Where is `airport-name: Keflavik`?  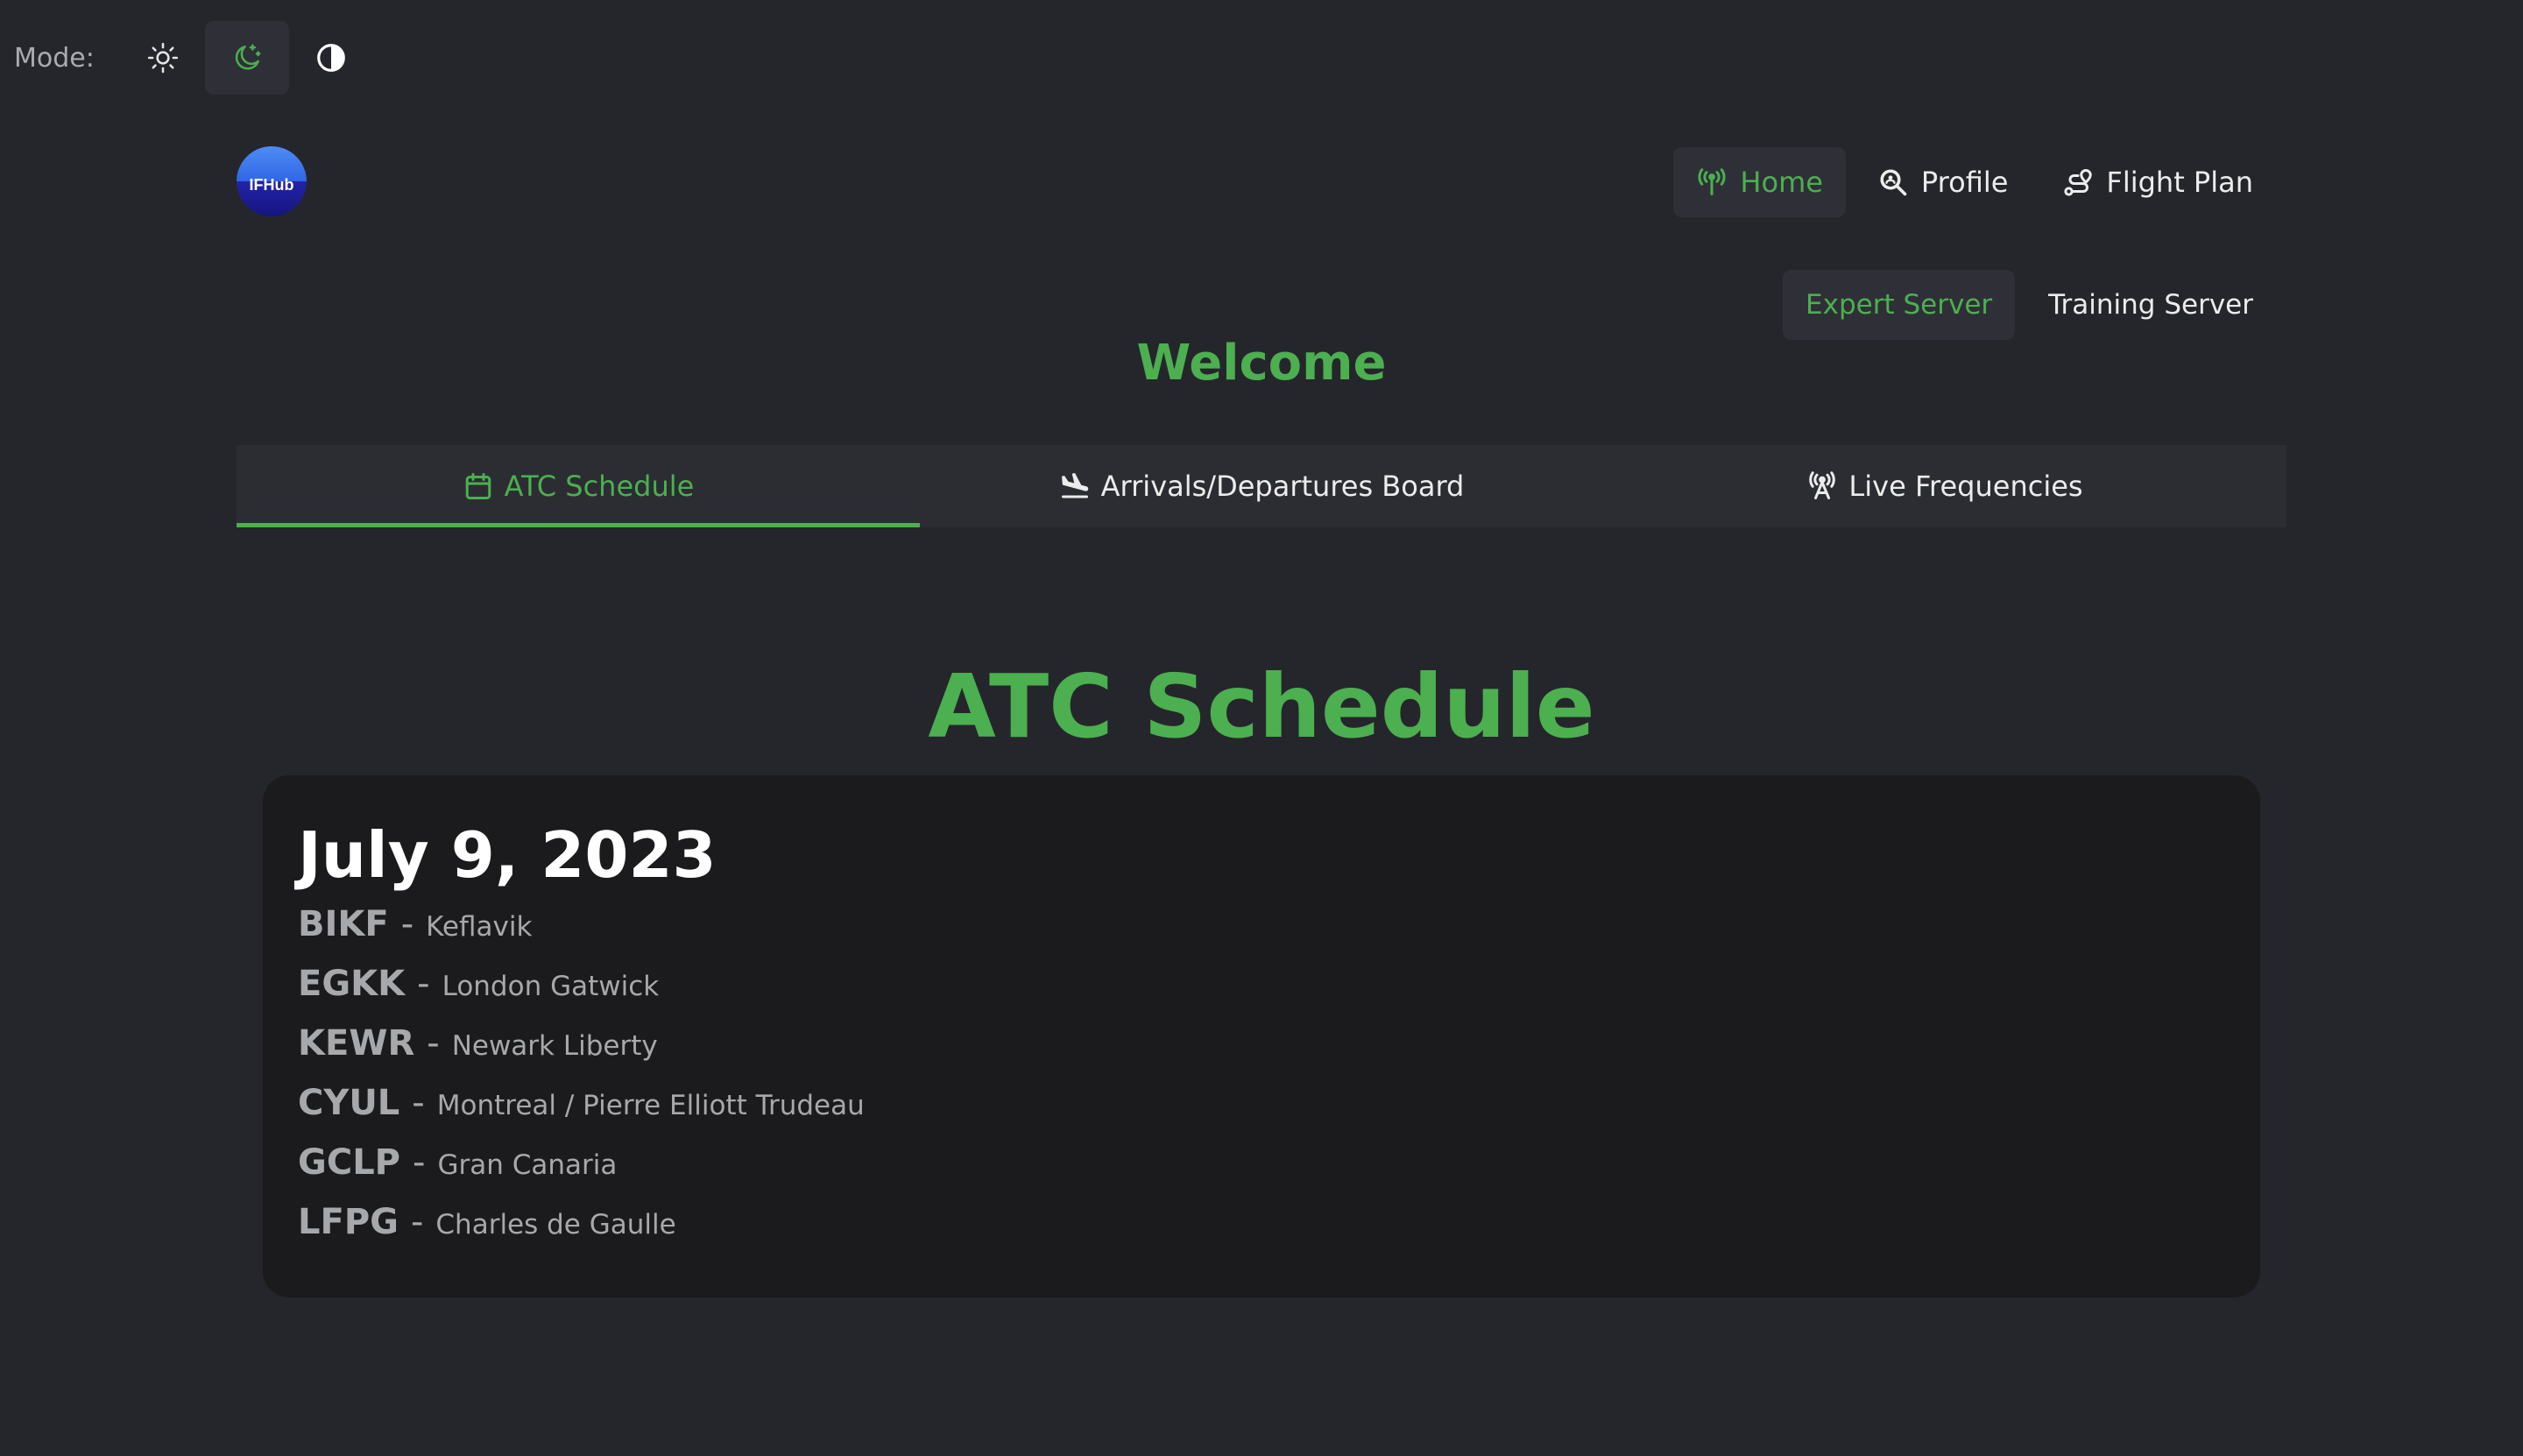
airport-name: Keflavik is located at coordinates (480, 926).